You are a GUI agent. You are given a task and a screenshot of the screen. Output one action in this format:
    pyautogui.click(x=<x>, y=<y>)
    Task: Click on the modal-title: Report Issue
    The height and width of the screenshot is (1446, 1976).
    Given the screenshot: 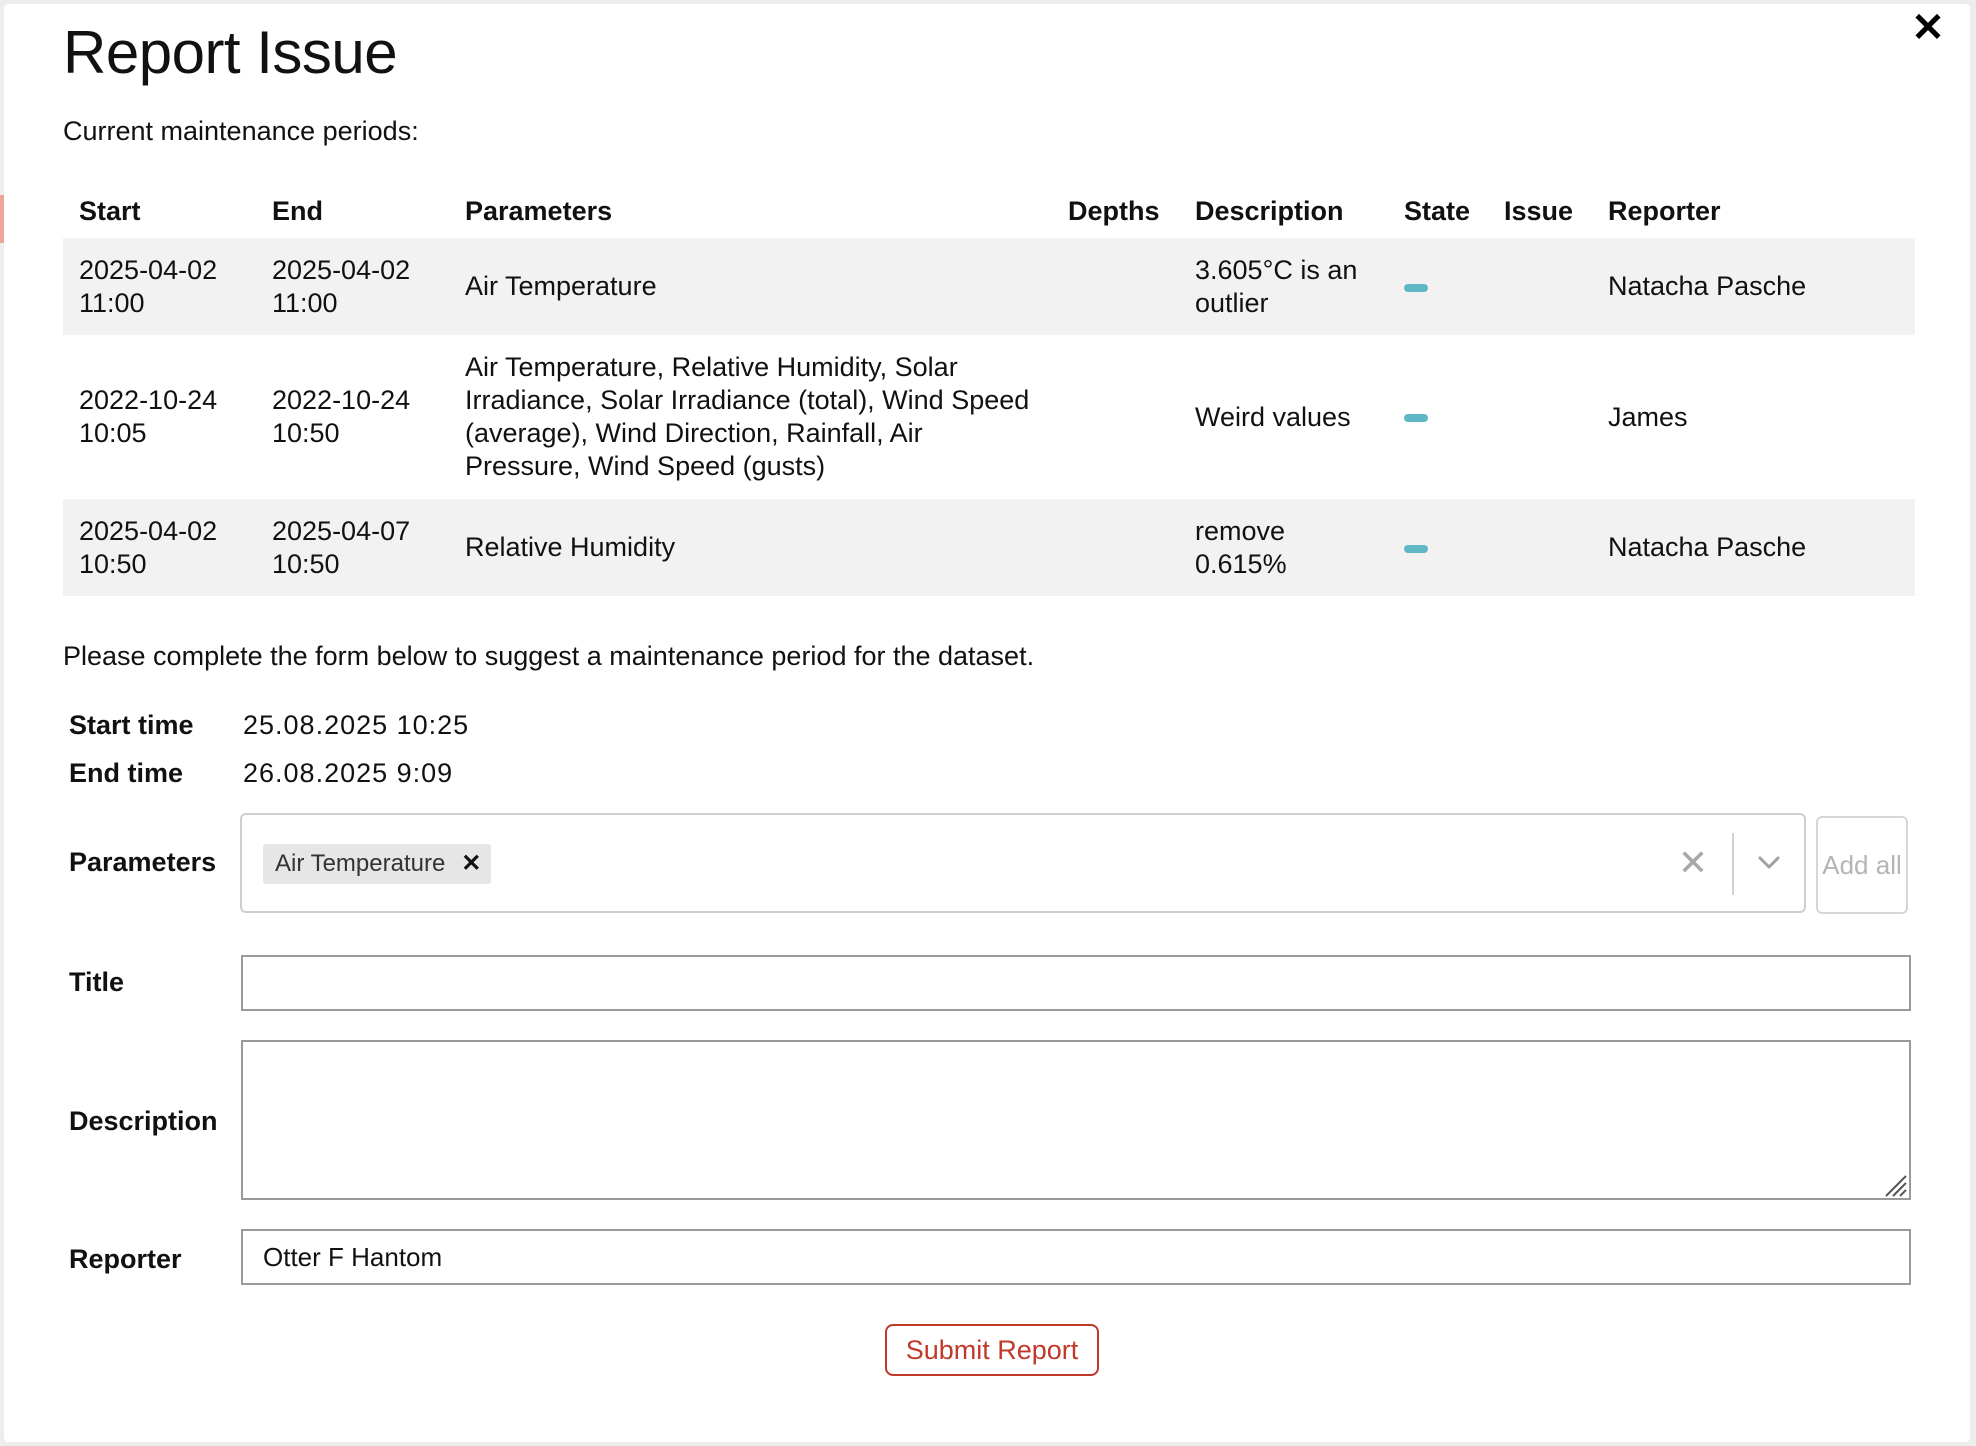 What is the action you would take?
    pyautogui.click(x=230, y=52)
    